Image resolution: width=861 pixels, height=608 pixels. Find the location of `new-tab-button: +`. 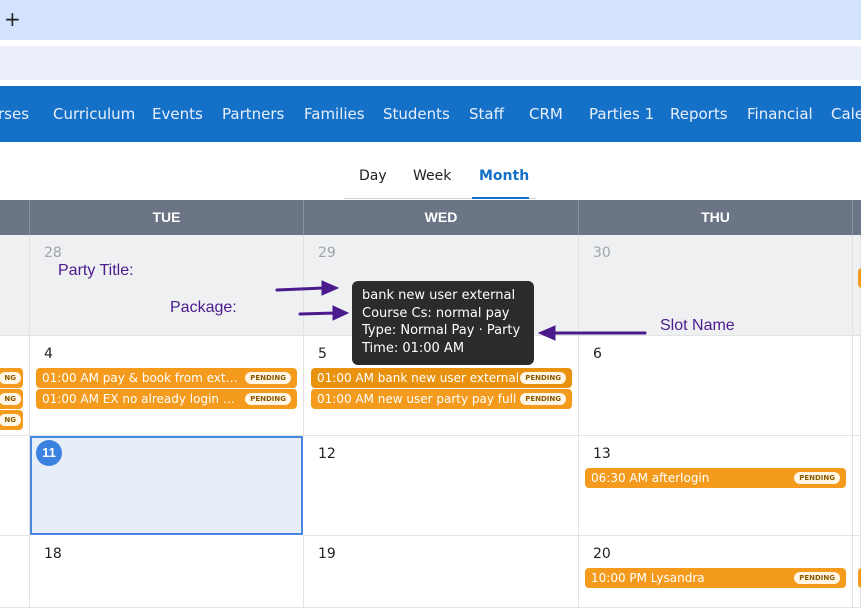

new-tab-button: + is located at coordinates (12, 19).